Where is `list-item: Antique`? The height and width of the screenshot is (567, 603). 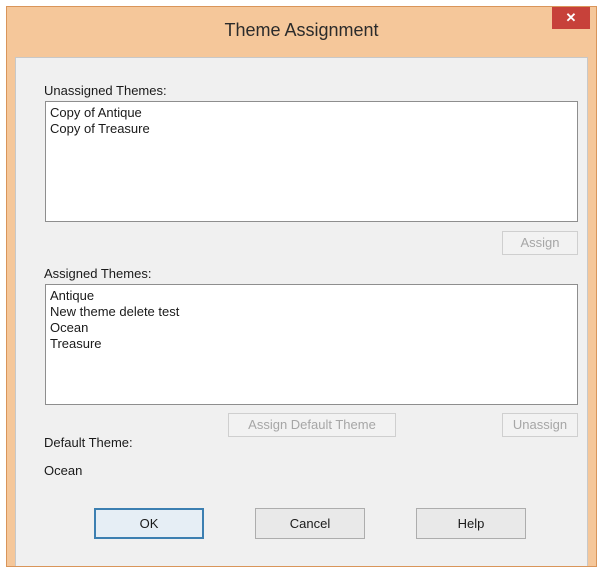
list-item: Antique is located at coordinates (311, 296).